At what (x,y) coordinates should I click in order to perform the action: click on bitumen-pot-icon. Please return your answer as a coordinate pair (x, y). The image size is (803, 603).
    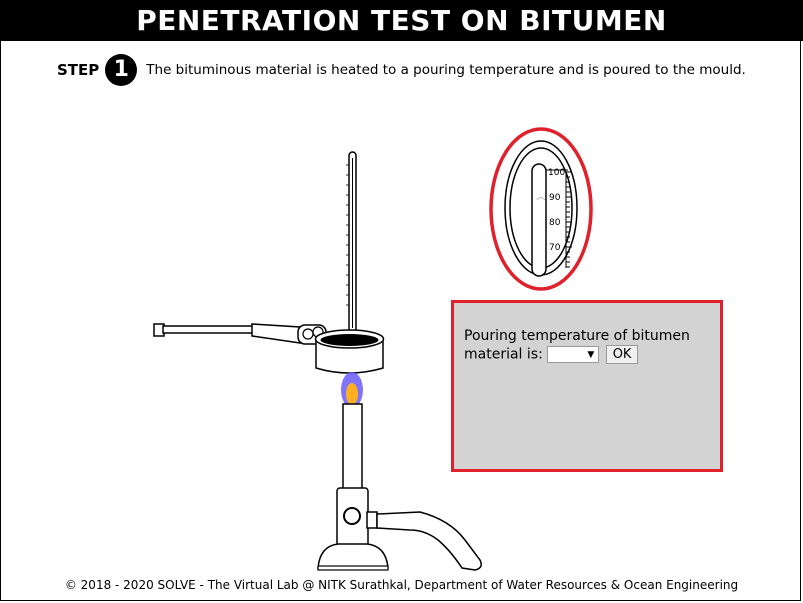
    Looking at the image, I should click on (349, 351).